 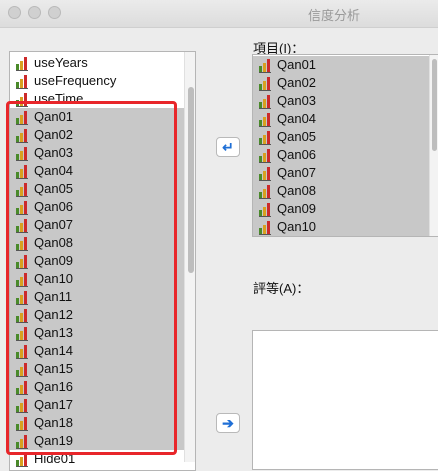 I want to click on source-list-item: Qan15, so click(x=102, y=369).